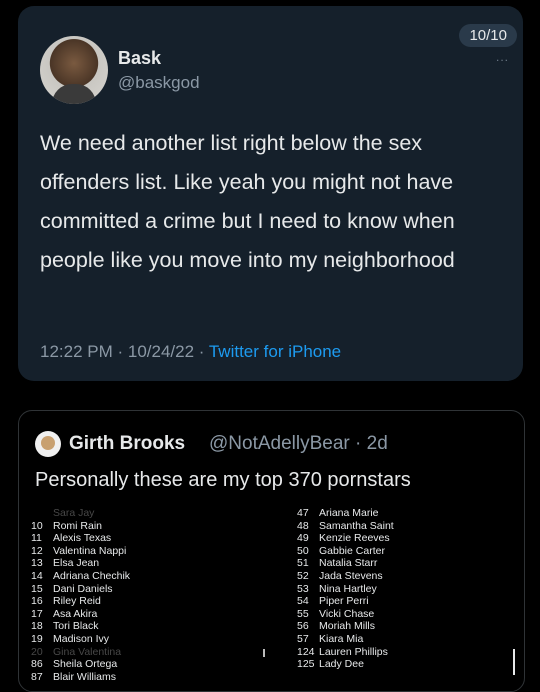  I want to click on list-item-name: Samantha Saint, so click(356, 525).